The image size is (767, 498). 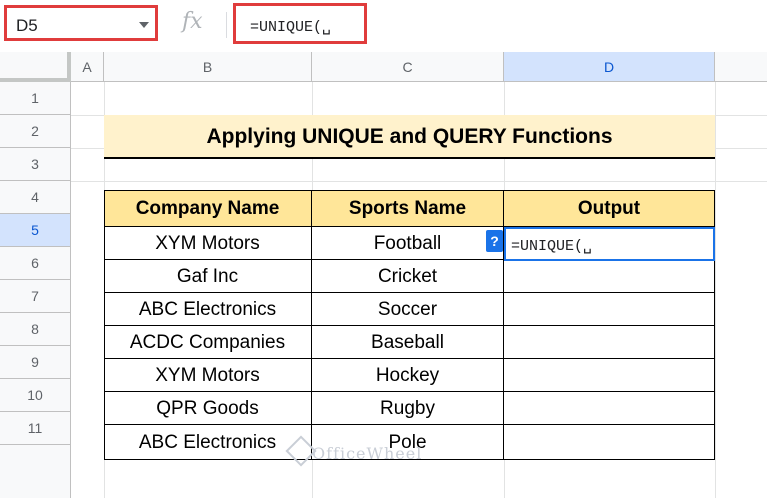 What do you see at coordinates (87, 67) in the screenshot?
I see `column-header-a: A` at bounding box center [87, 67].